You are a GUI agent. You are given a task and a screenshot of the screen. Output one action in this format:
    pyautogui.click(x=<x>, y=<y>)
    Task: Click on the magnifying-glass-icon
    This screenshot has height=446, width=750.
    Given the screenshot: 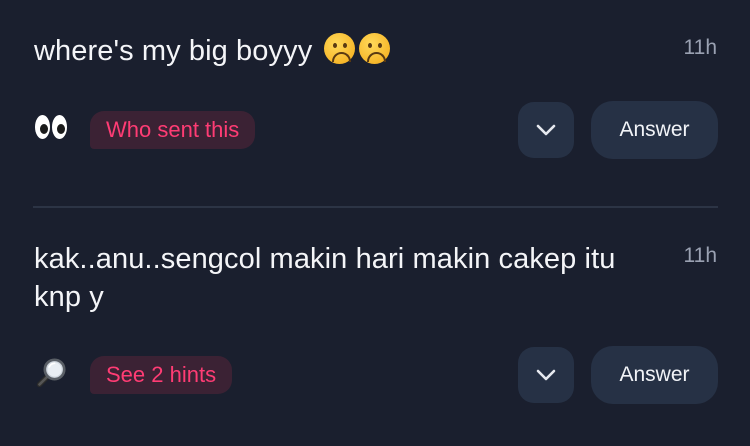 What is the action you would take?
    pyautogui.click(x=51, y=373)
    